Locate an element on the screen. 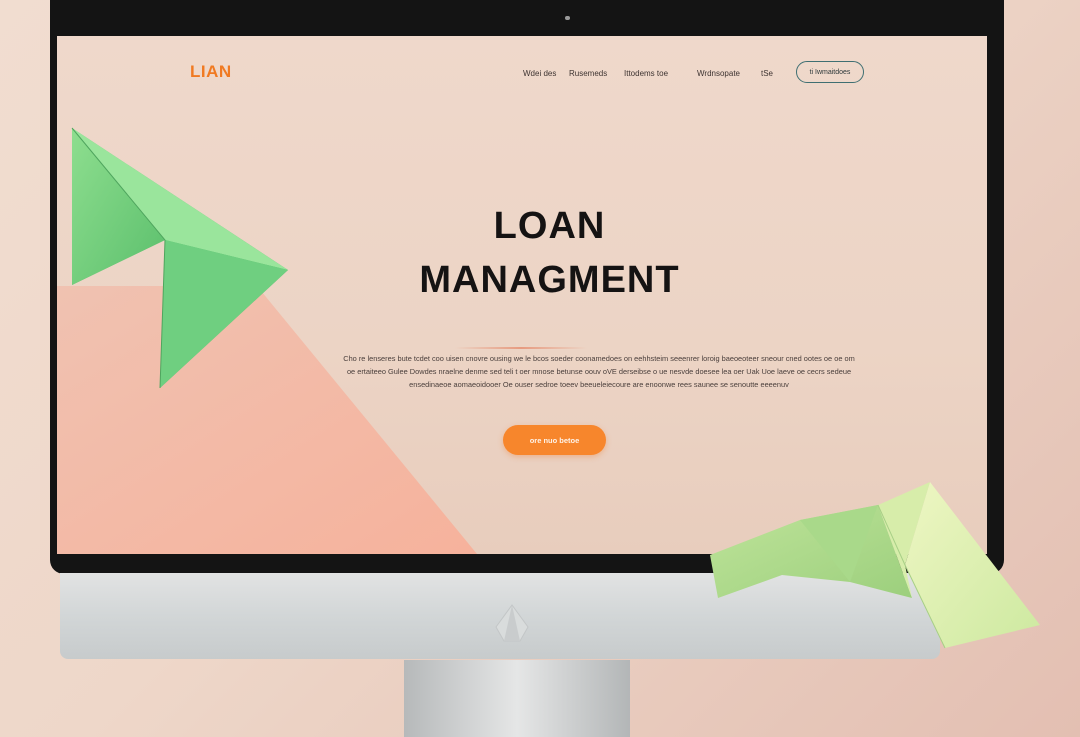 Image resolution: width=1080 pixels, height=737 pixels. hero-title-line-2: MANAGMENT is located at coordinates (549, 280).